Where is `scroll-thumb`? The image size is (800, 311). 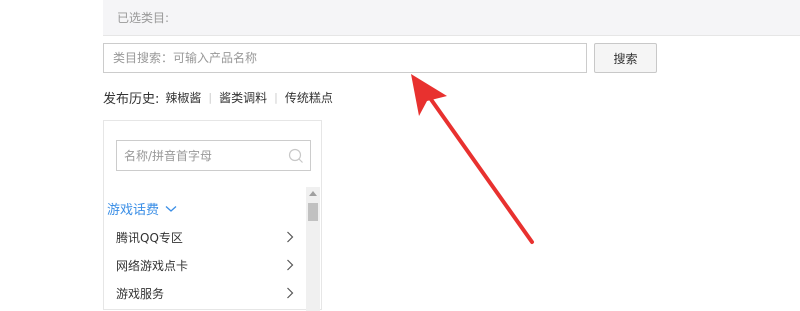
scroll-thumb is located at coordinates (313, 212).